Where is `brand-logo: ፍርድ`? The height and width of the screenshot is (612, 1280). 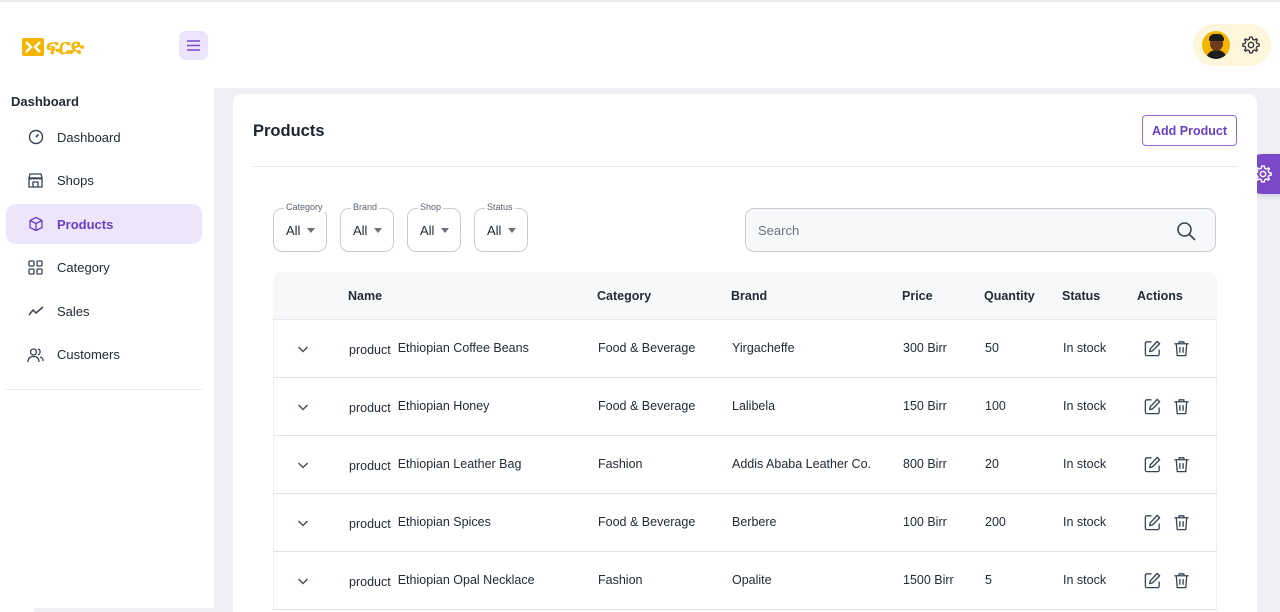
brand-logo: ፍርድ is located at coordinates (53, 46).